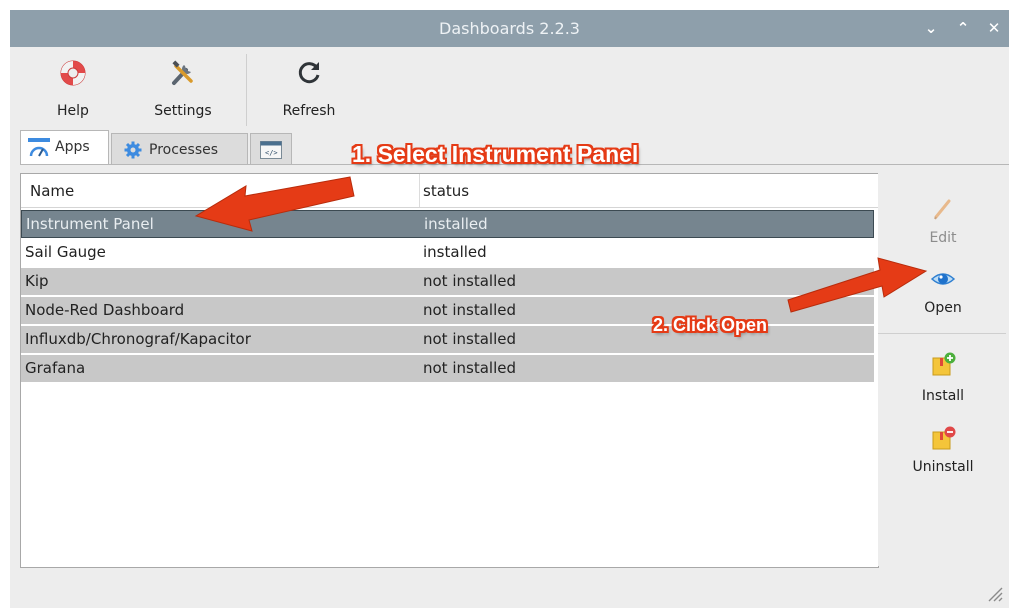 The height and width of the screenshot is (608, 1009). Describe the element at coordinates (943, 279) in the screenshot. I see `eye-icon` at that location.